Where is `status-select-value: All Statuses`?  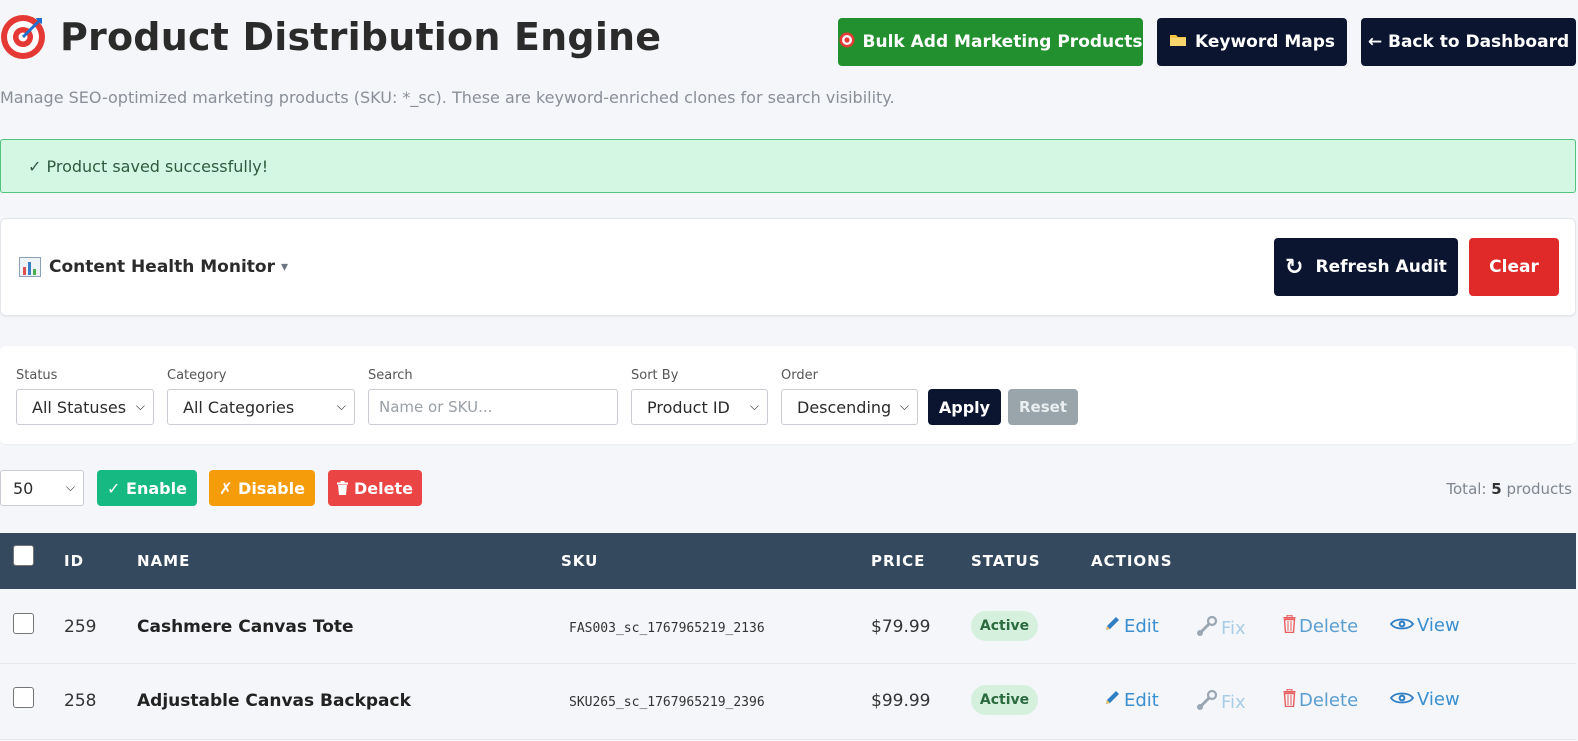
status-select-value: All Statuses is located at coordinates (79, 407).